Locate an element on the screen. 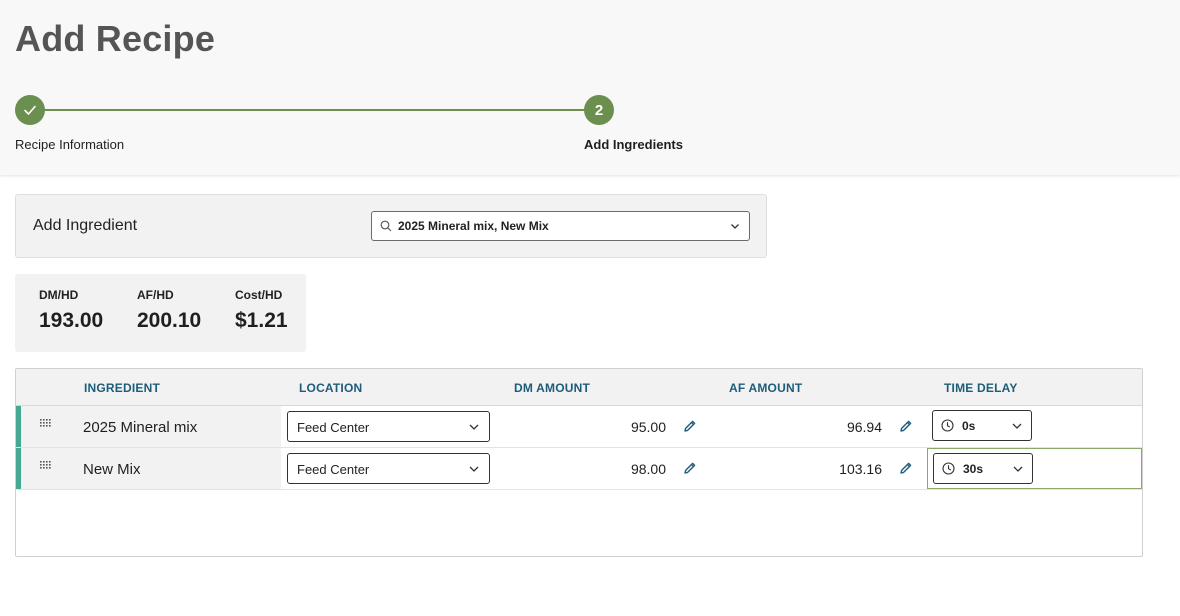  step-2-indicator: 2 is located at coordinates (599, 110).